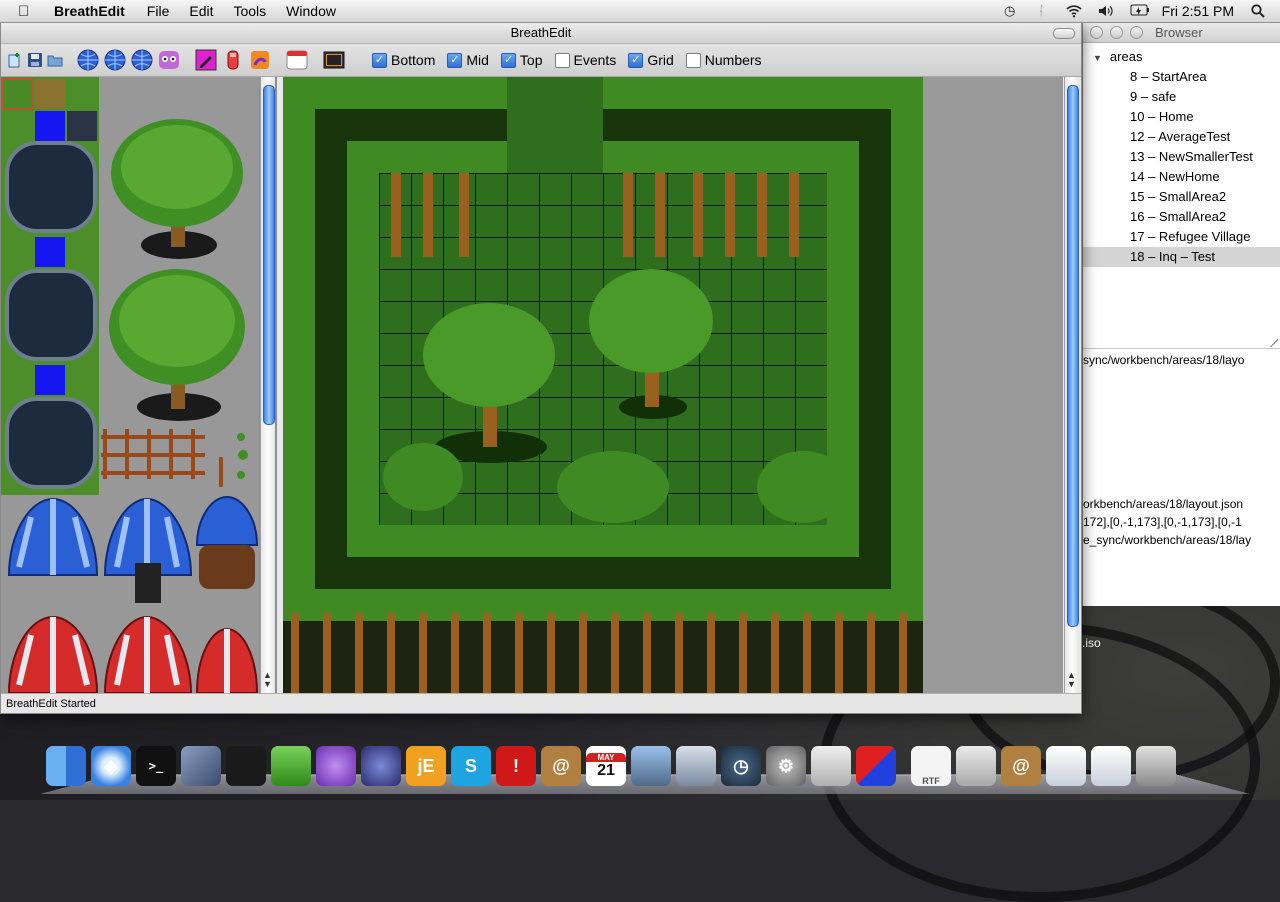 This screenshot has width=1280, height=902. What do you see at coordinates (403, 60) in the screenshot?
I see `layer-toggle-bottom: ✓ Bottom` at bounding box center [403, 60].